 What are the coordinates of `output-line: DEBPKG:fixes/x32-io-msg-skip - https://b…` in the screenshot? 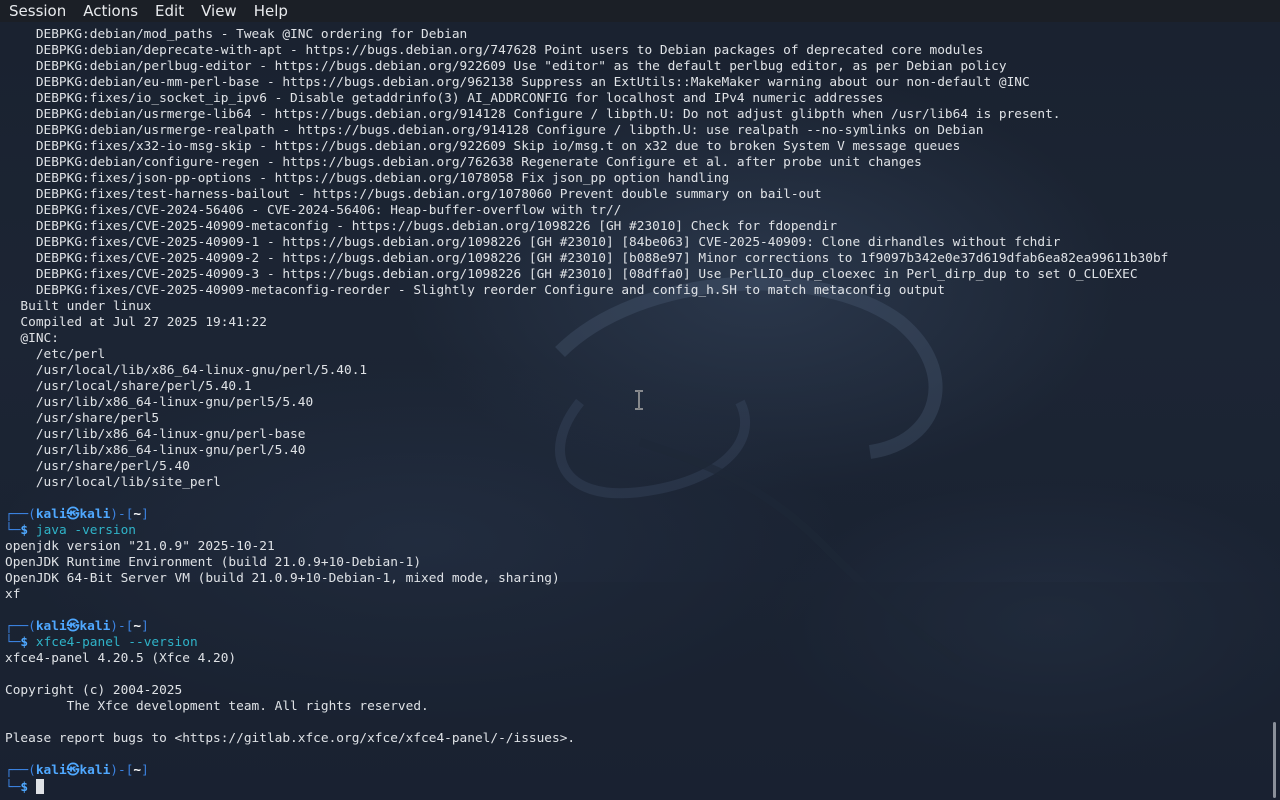 It's located at (483, 146).